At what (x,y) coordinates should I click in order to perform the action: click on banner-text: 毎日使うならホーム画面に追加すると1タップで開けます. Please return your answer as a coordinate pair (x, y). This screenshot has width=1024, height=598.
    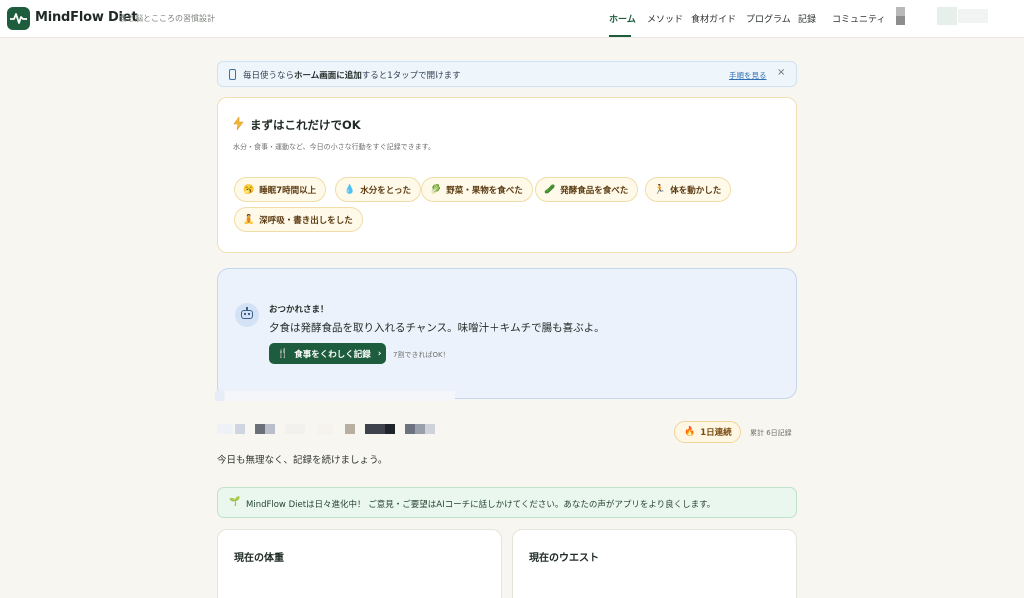
    Looking at the image, I should click on (352, 76).